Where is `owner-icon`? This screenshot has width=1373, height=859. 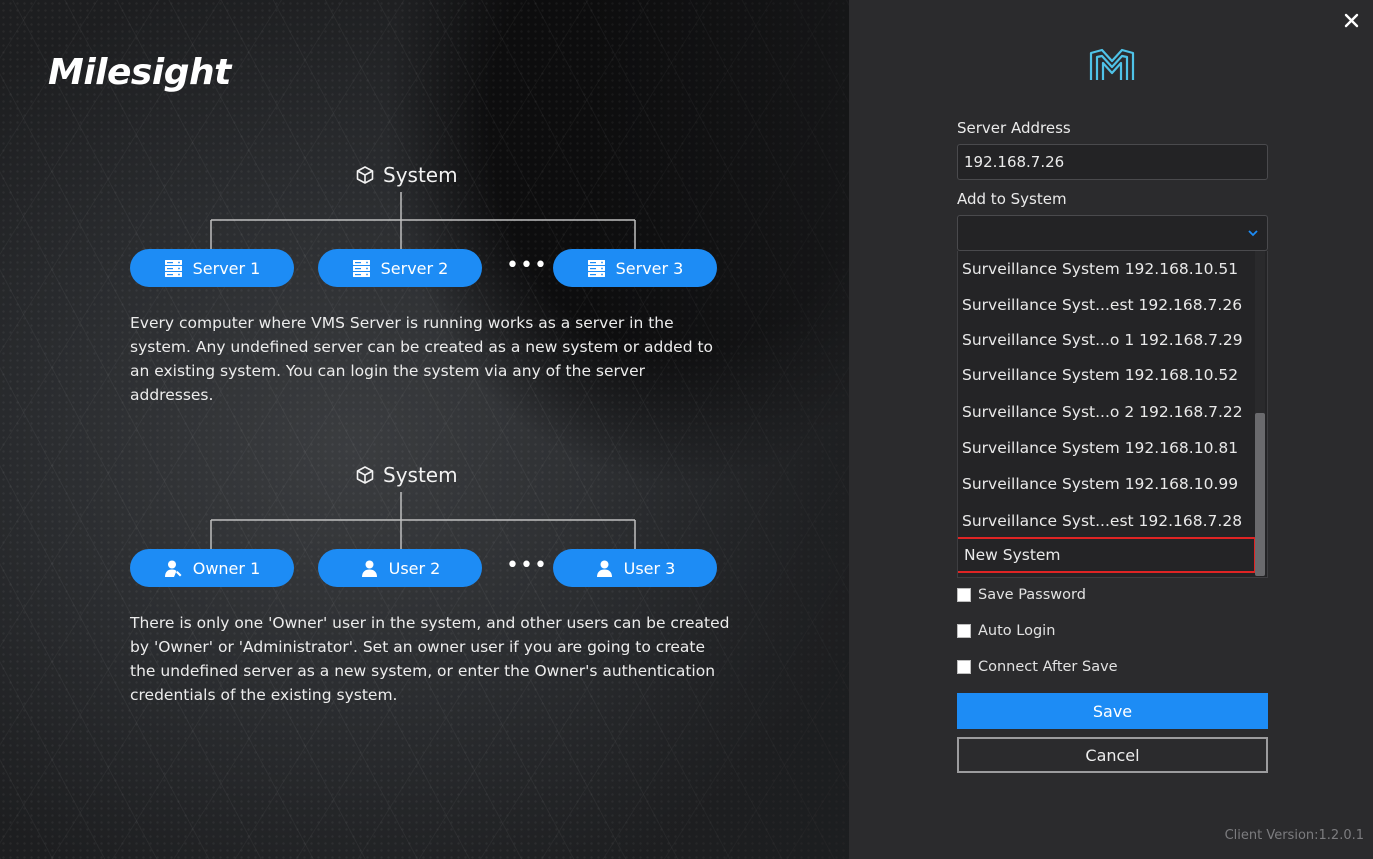 owner-icon is located at coordinates (173, 568).